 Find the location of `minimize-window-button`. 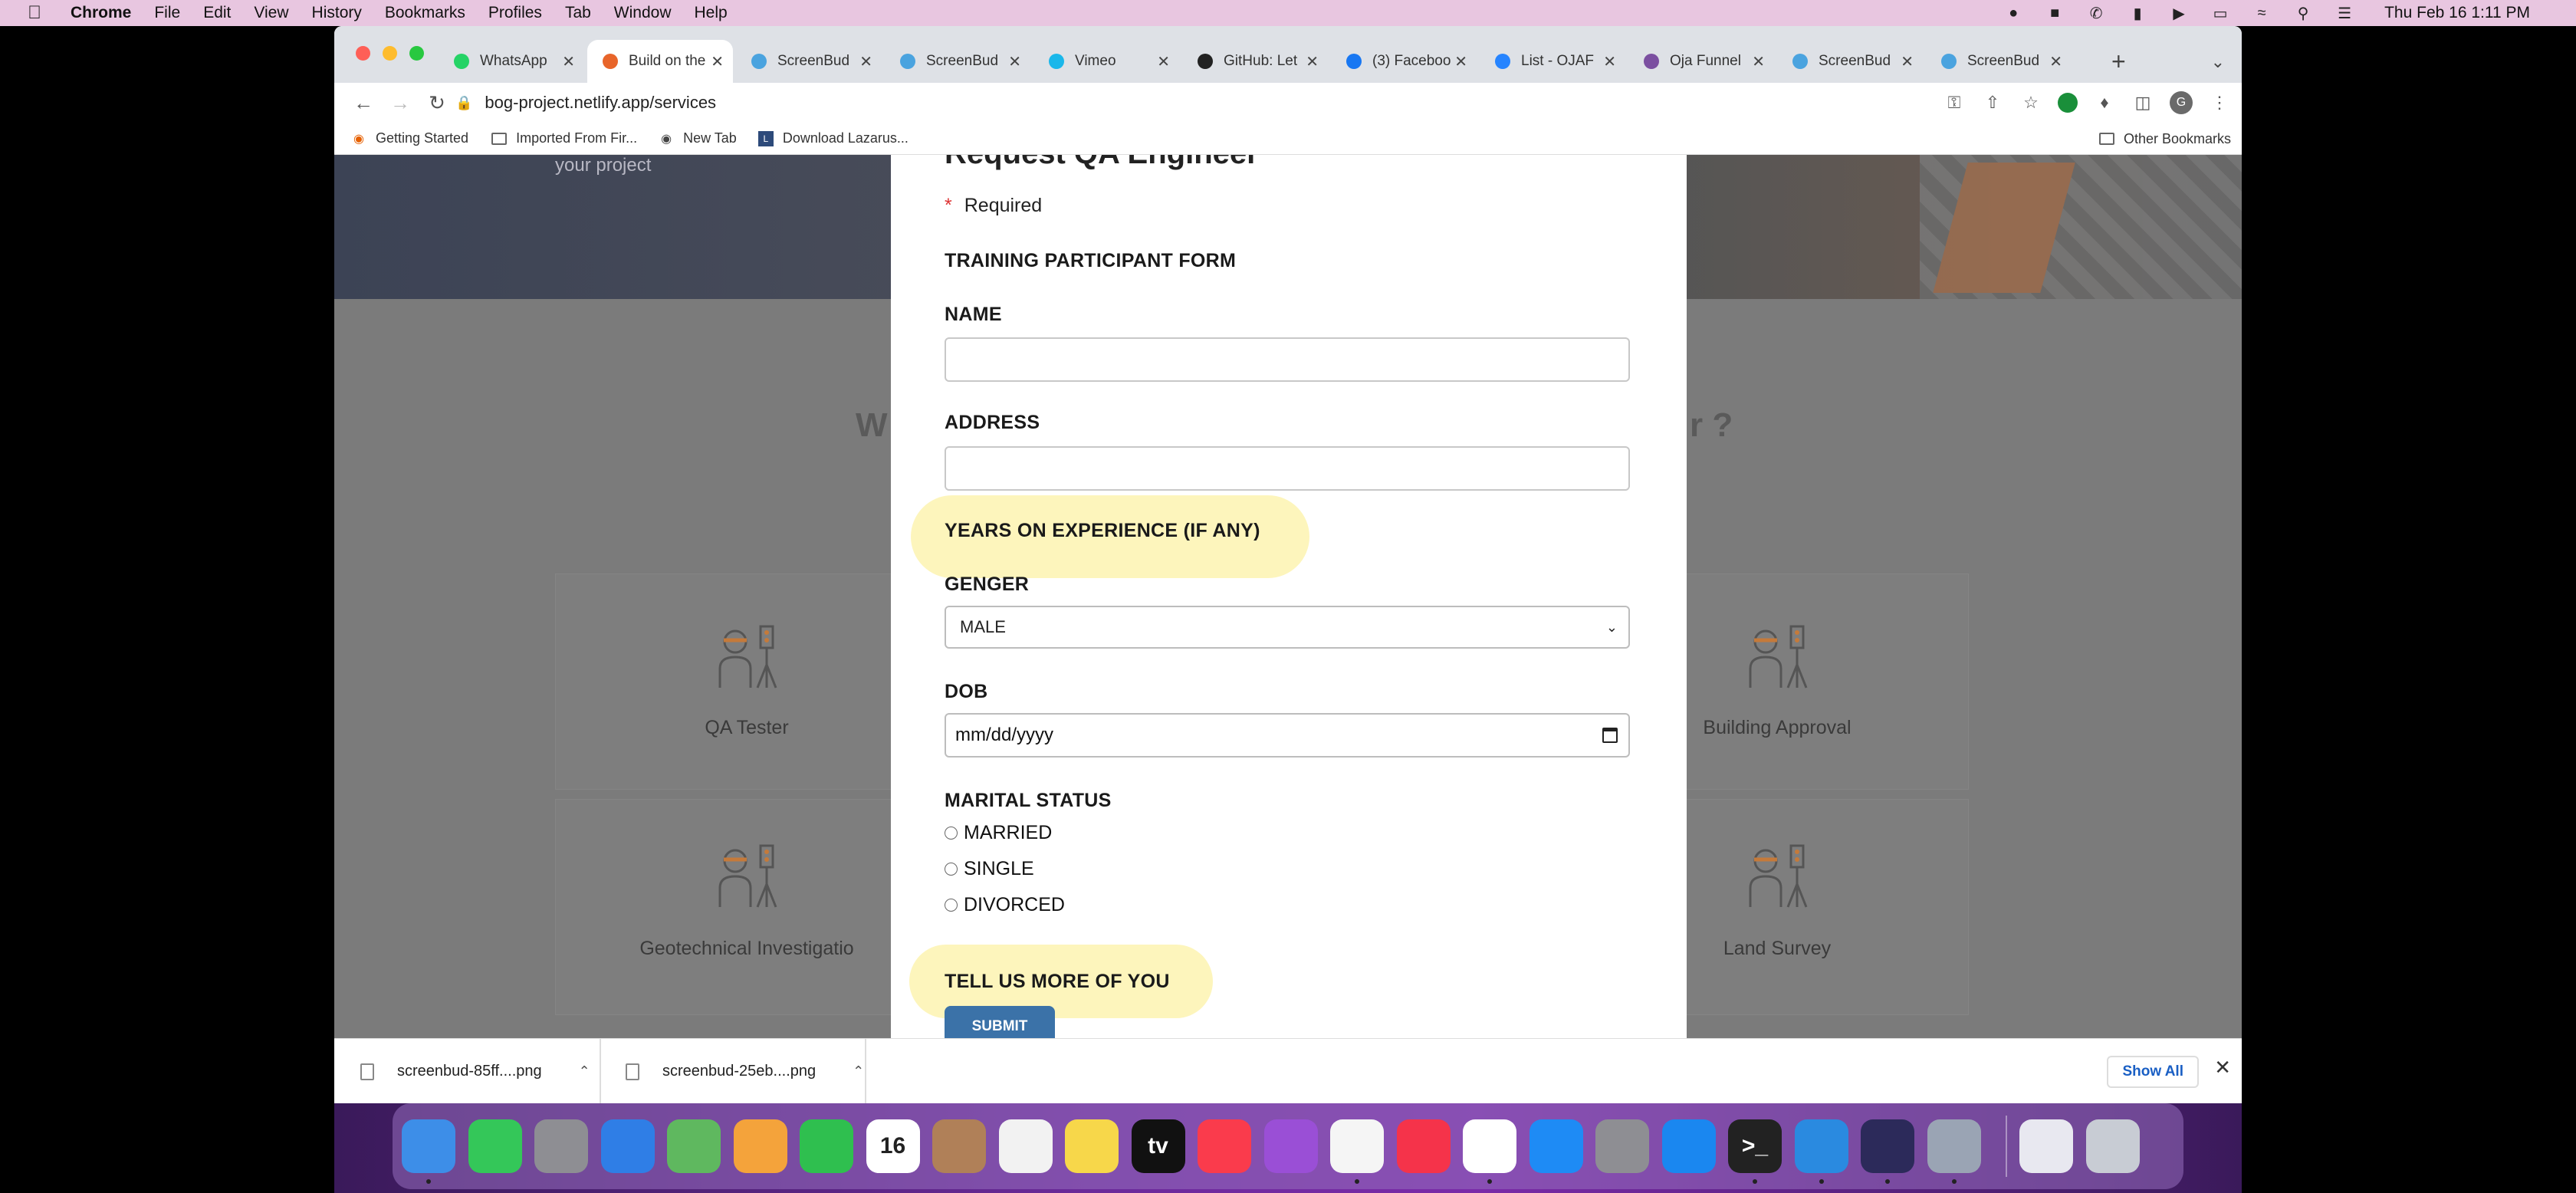

minimize-window-button is located at coordinates (390, 53).